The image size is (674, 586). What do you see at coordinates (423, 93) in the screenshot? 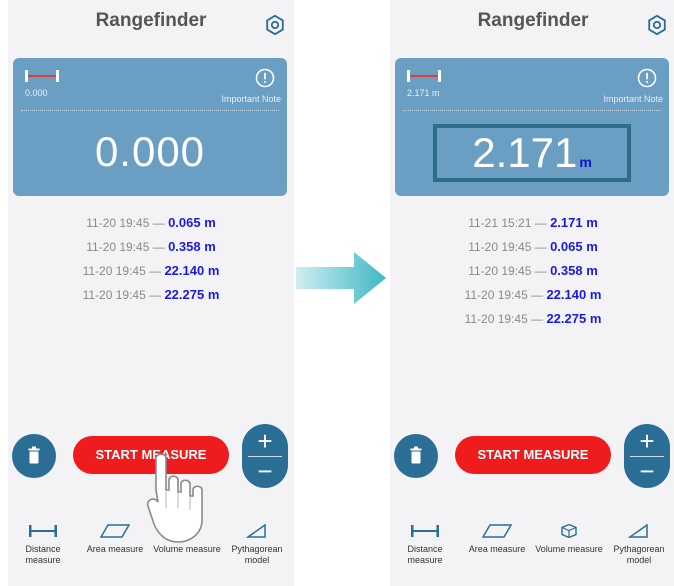
I see `last-value-label: 2.171 m` at bounding box center [423, 93].